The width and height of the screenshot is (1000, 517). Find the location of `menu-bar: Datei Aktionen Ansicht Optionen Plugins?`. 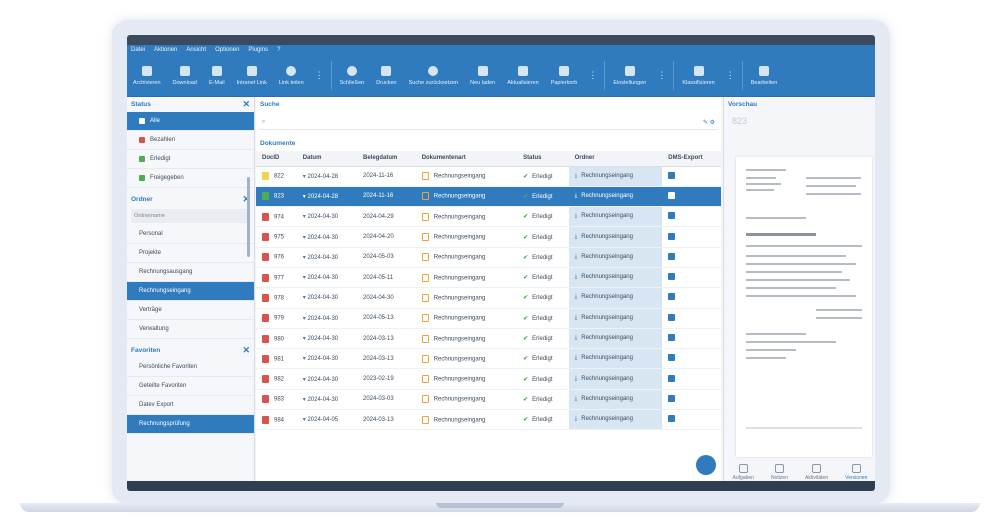

menu-bar: Datei Aktionen Ansicht Optionen Plugins? is located at coordinates (501, 50).